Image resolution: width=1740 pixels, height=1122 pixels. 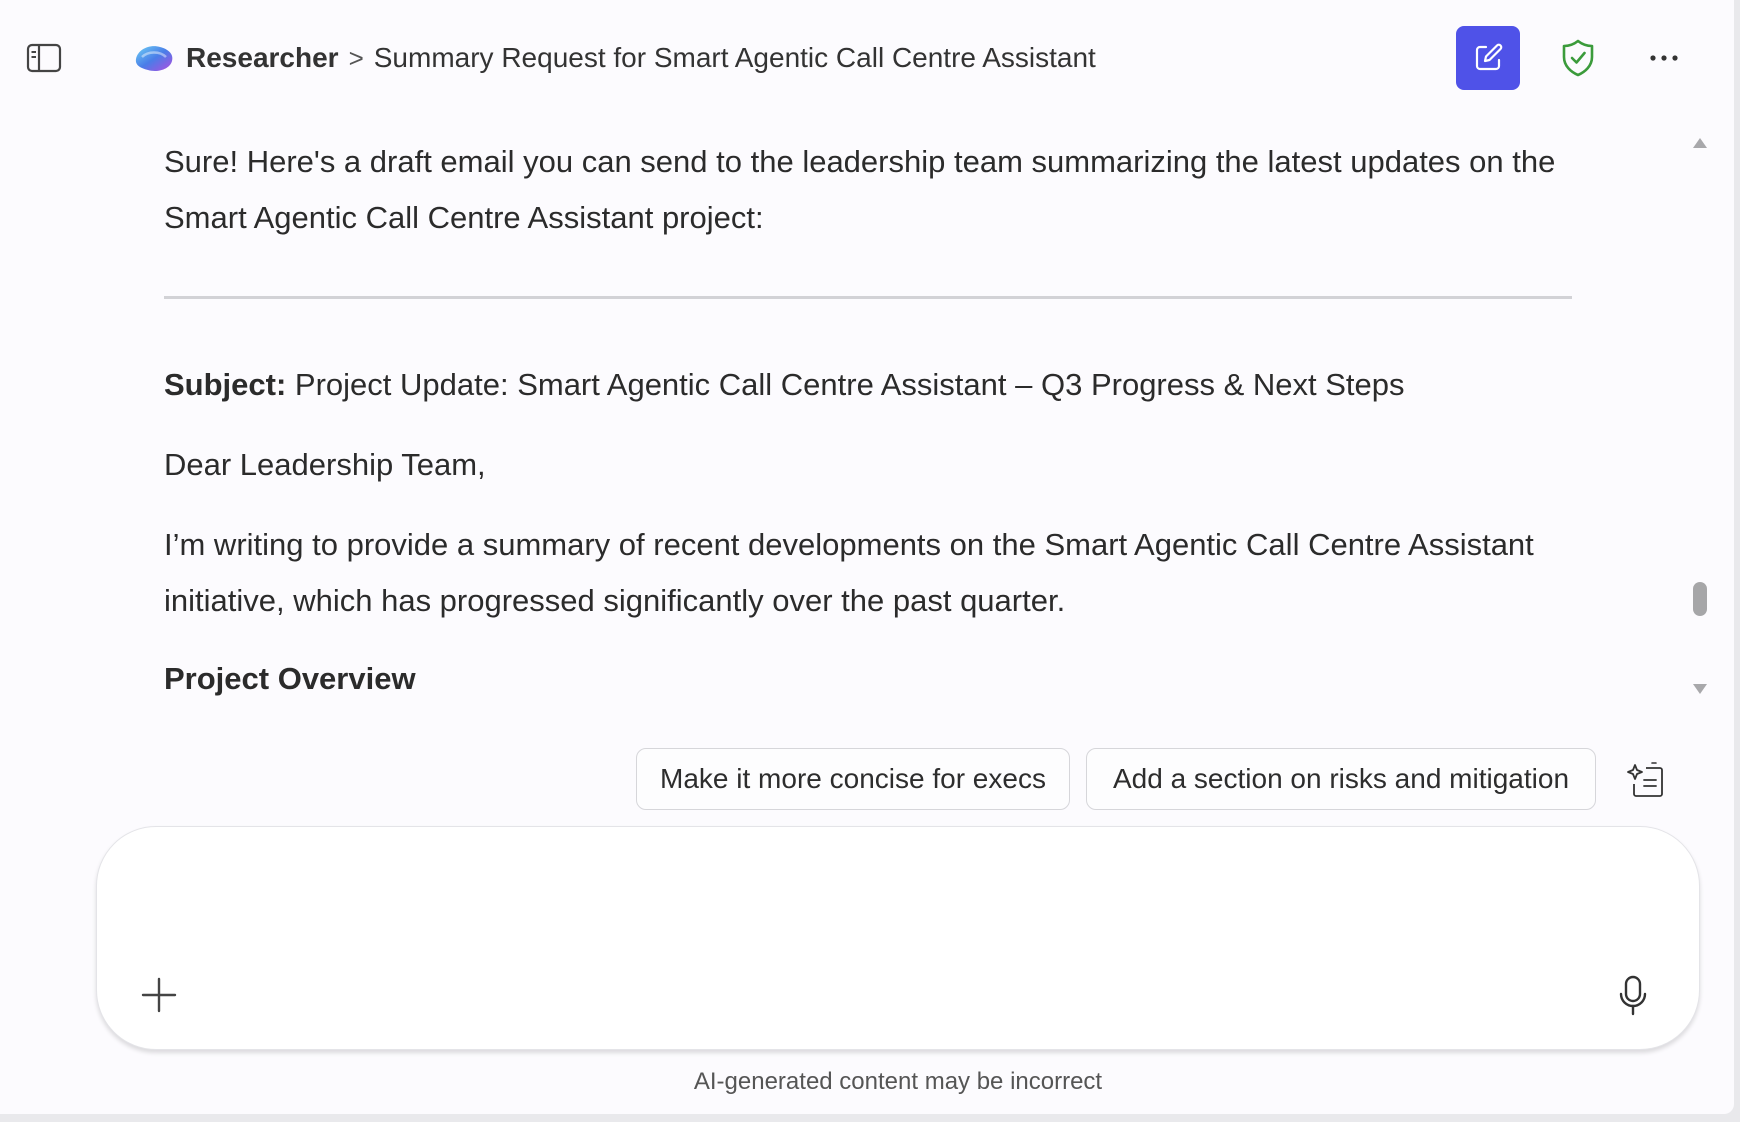 What do you see at coordinates (1341, 779) in the screenshot?
I see `suggestion-chip: Add a section on risks and mitigation` at bounding box center [1341, 779].